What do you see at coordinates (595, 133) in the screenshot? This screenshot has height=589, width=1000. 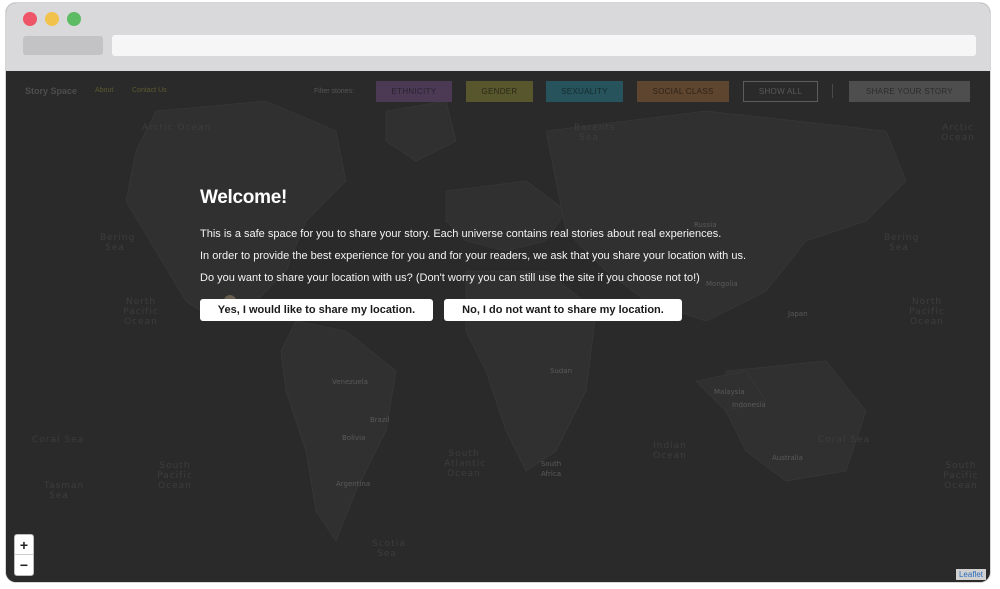 I see `map-label: Barents Sea` at bounding box center [595, 133].